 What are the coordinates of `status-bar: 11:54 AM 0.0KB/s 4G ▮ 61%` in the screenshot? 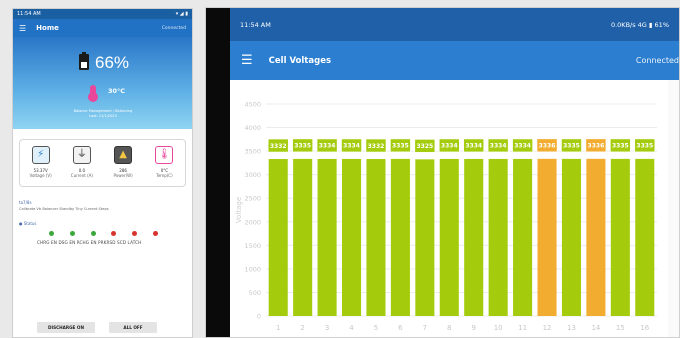 It's located at (454, 24).